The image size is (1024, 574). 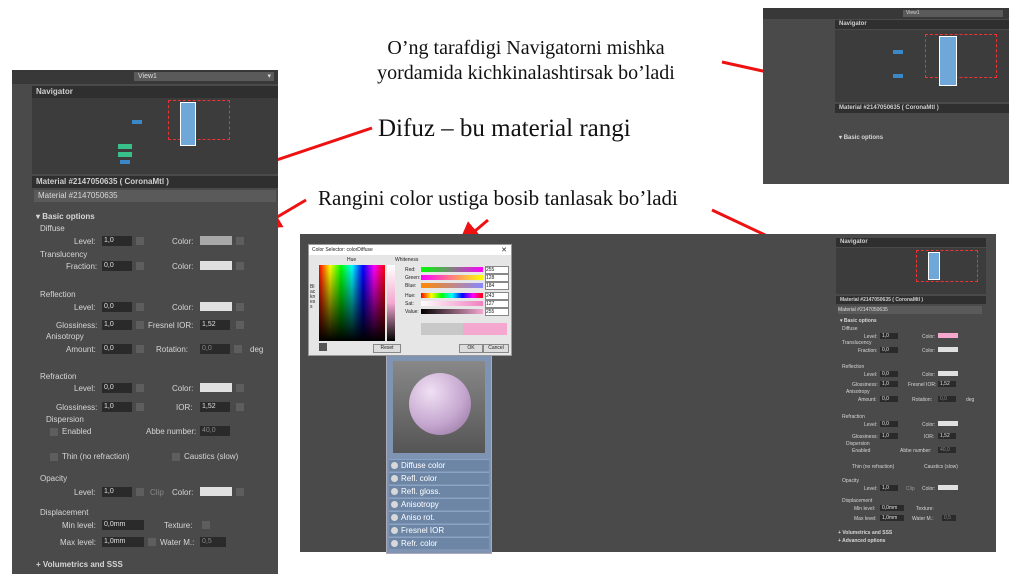 I want to click on glossiness-spinner: 1,0, so click(x=117, y=325).